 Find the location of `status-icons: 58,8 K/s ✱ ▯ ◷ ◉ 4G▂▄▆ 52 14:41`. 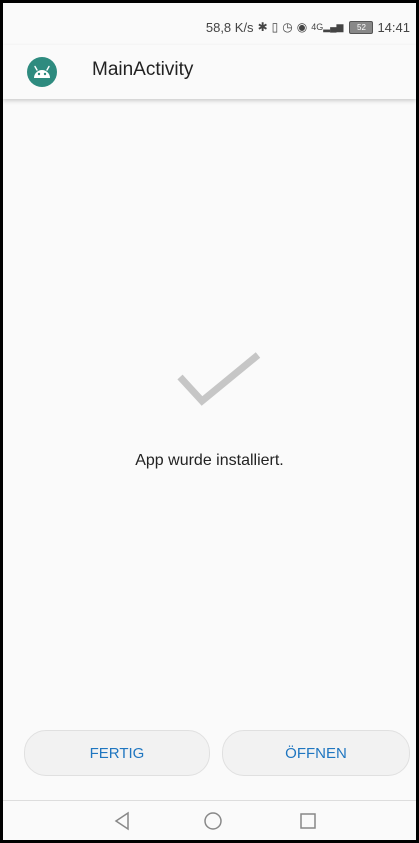

status-icons: 58,8 K/s ✱ ▯ ◷ ◉ 4G▂▄▆ 52 14:41 is located at coordinates (308, 27).